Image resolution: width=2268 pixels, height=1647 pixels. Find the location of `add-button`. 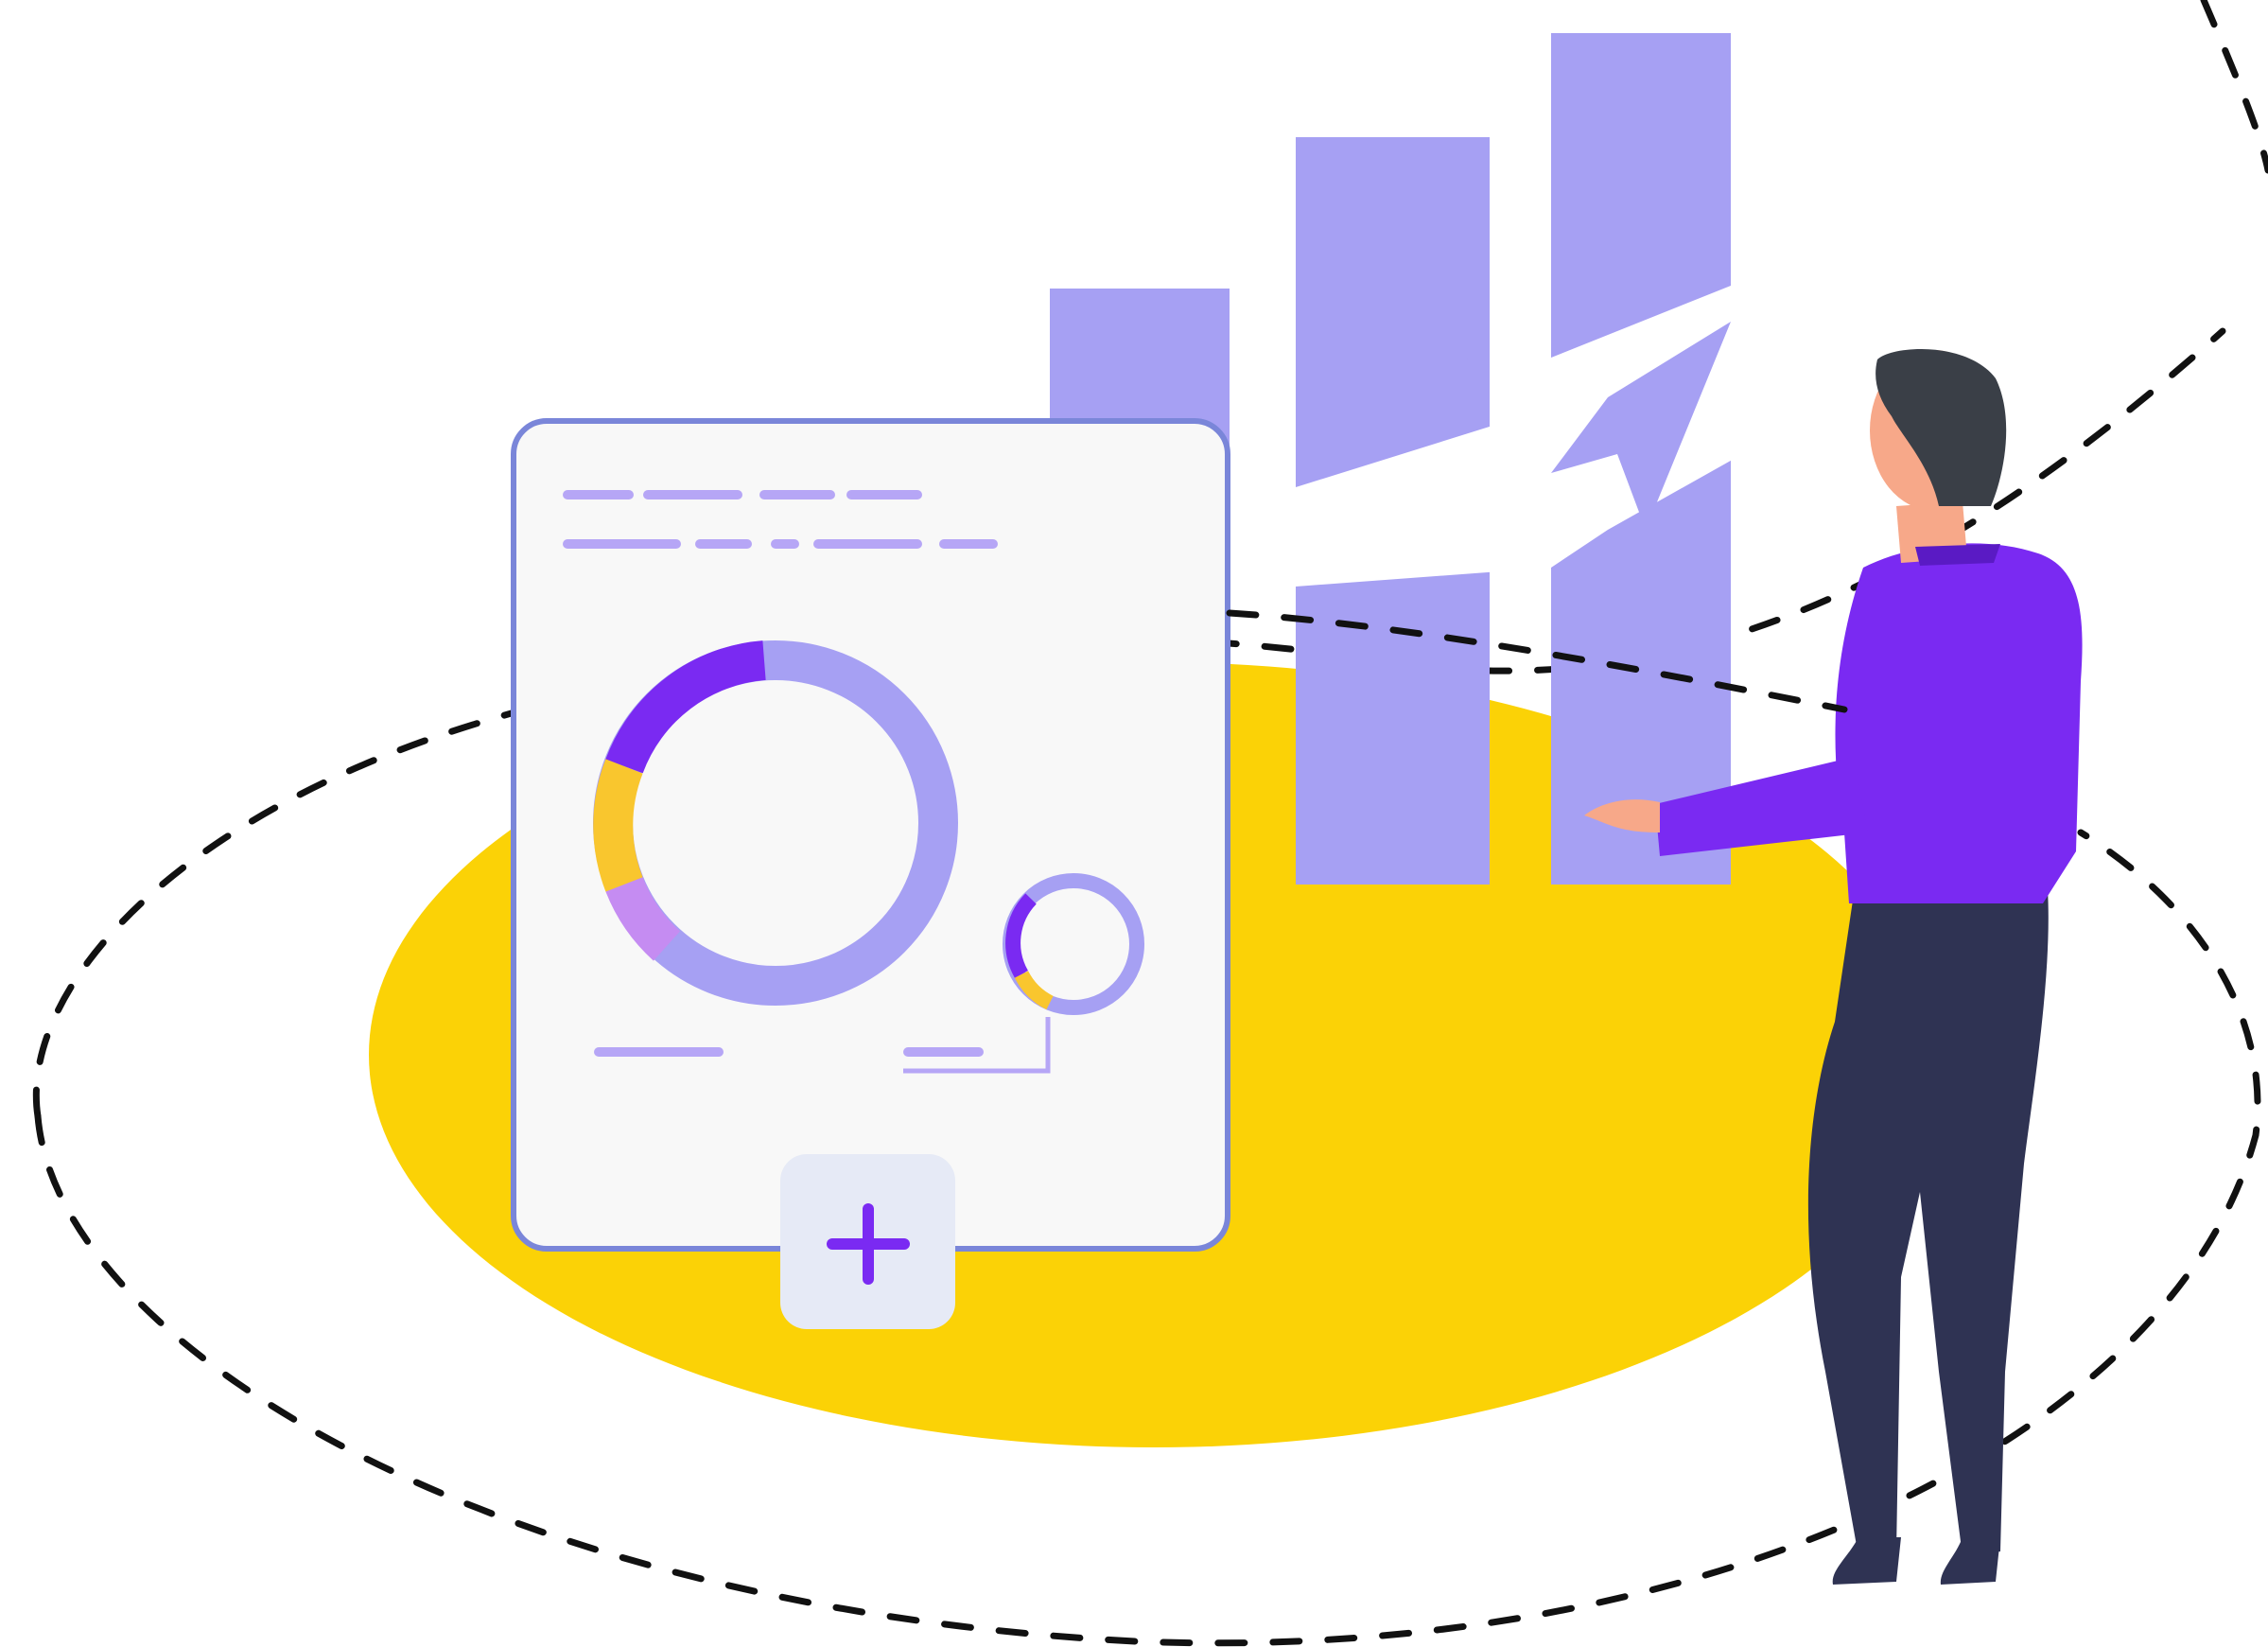

add-button is located at coordinates (867, 1241).